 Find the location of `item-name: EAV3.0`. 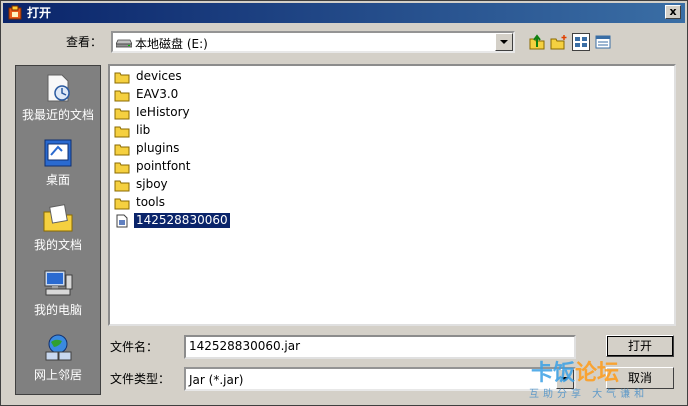

item-name: EAV3.0 is located at coordinates (157, 94).